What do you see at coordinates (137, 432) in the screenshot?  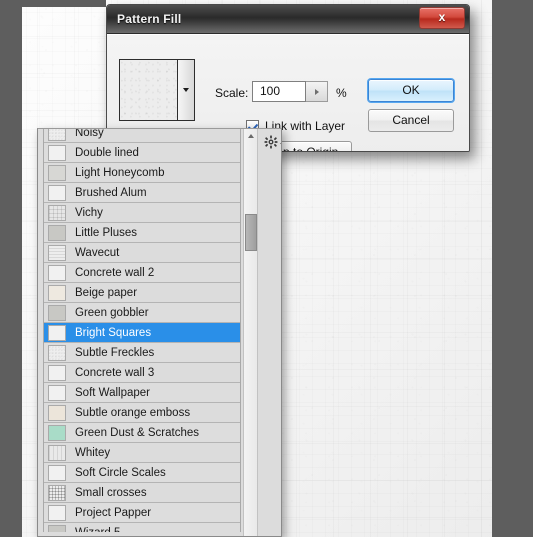 I see `pattern-name: Green Dust & Scratches` at bounding box center [137, 432].